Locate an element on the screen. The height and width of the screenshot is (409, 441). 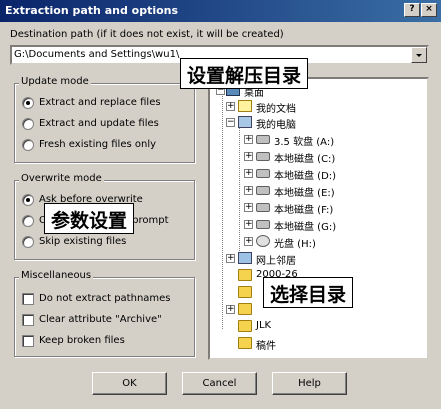
checkbox-clear-archive is located at coordinates (28, 320).